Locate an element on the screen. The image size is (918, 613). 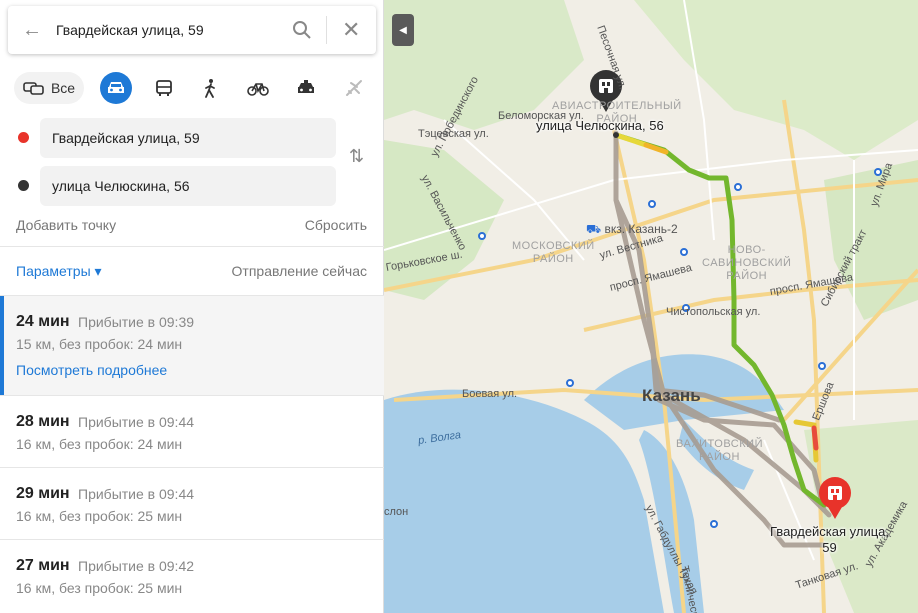
mode-walk-button is located at coordinates (210, 88).